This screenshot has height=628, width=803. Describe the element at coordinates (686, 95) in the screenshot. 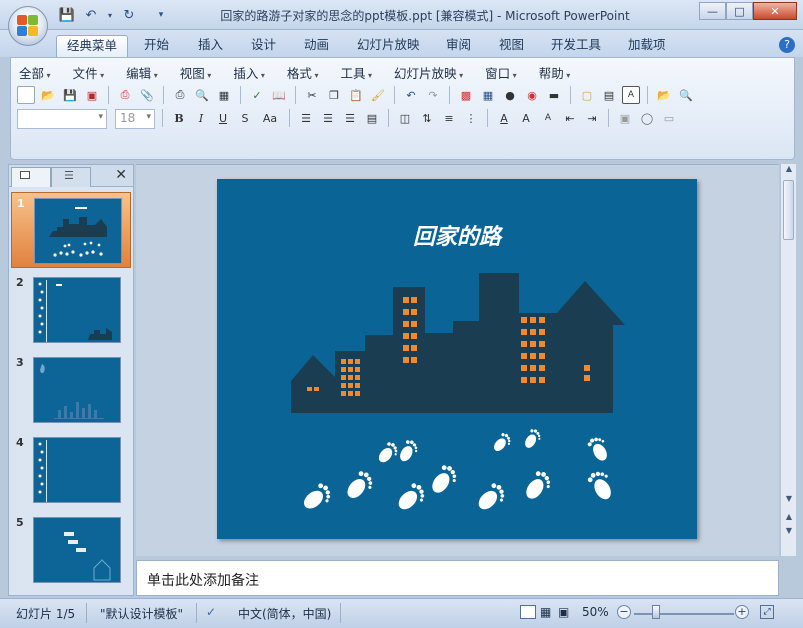

I see `zoom-icon: 🔍` at that location.